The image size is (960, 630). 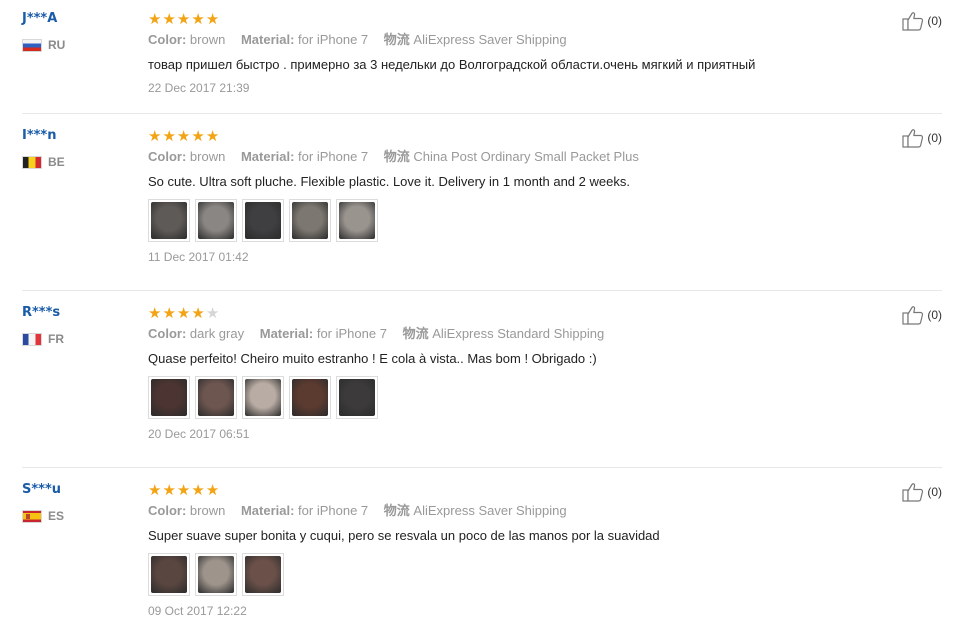 What do you see at coordinates (518, 333) in the screenshot?
I see `shipping-value: AliExpress Standard Shipping` at bounding box center [518, 333].